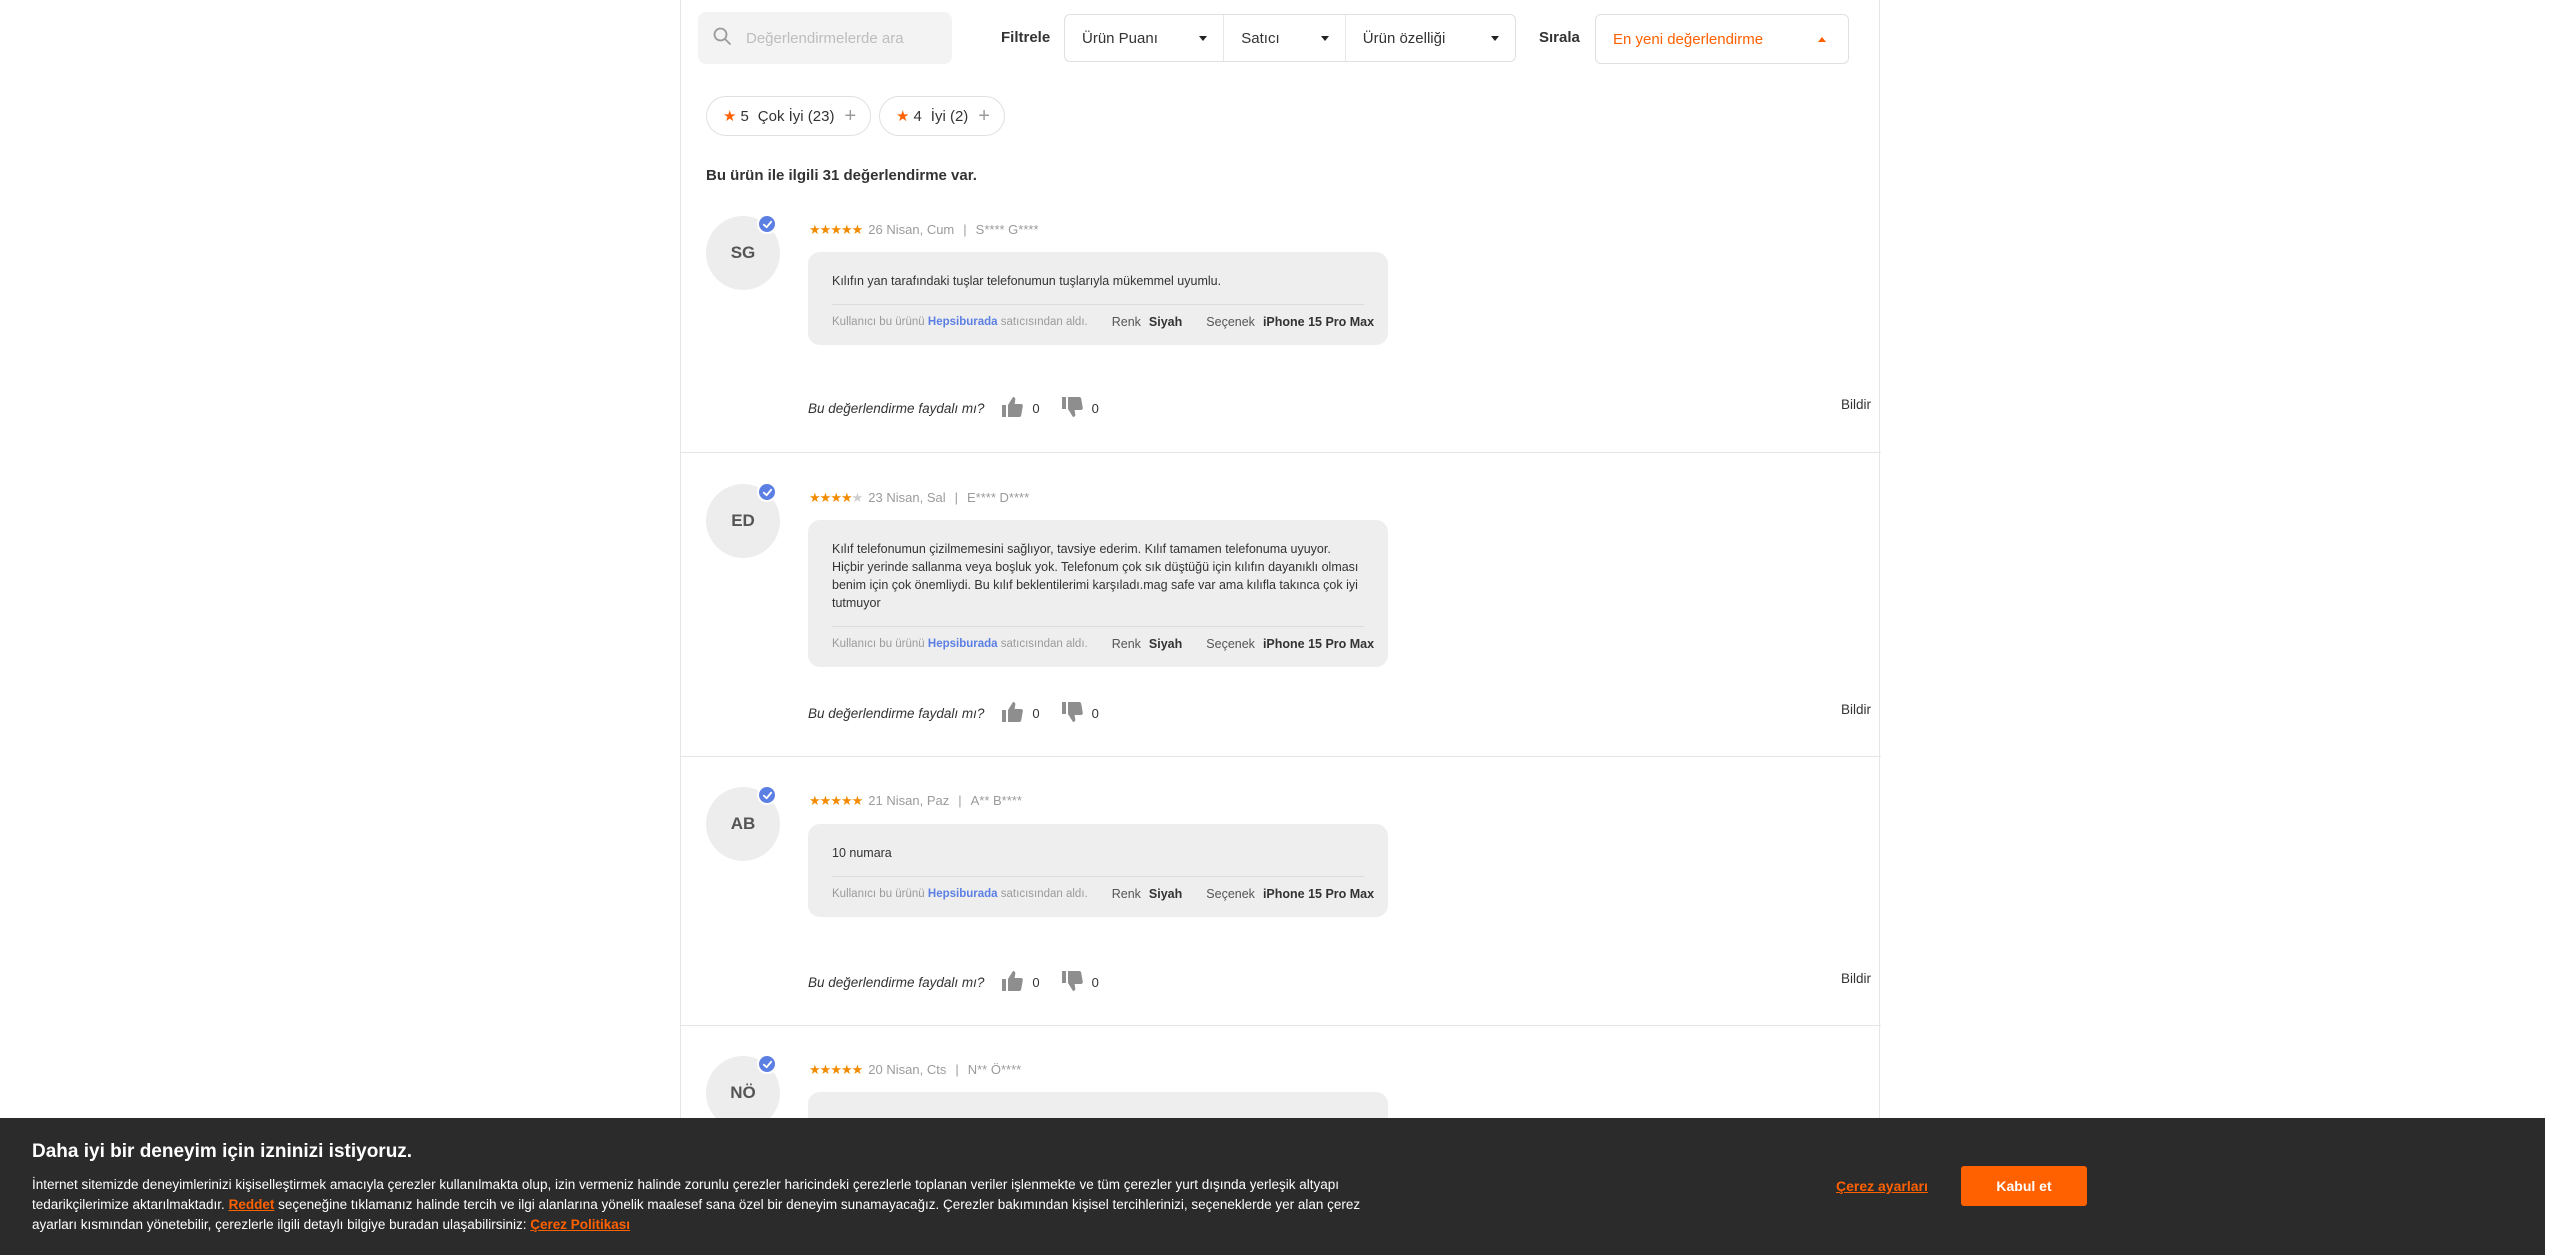 The image size is (2560, 1255). I want to click on rating-chip-5: ★ 5 Çok İyi (23) +, so click(789, 116).